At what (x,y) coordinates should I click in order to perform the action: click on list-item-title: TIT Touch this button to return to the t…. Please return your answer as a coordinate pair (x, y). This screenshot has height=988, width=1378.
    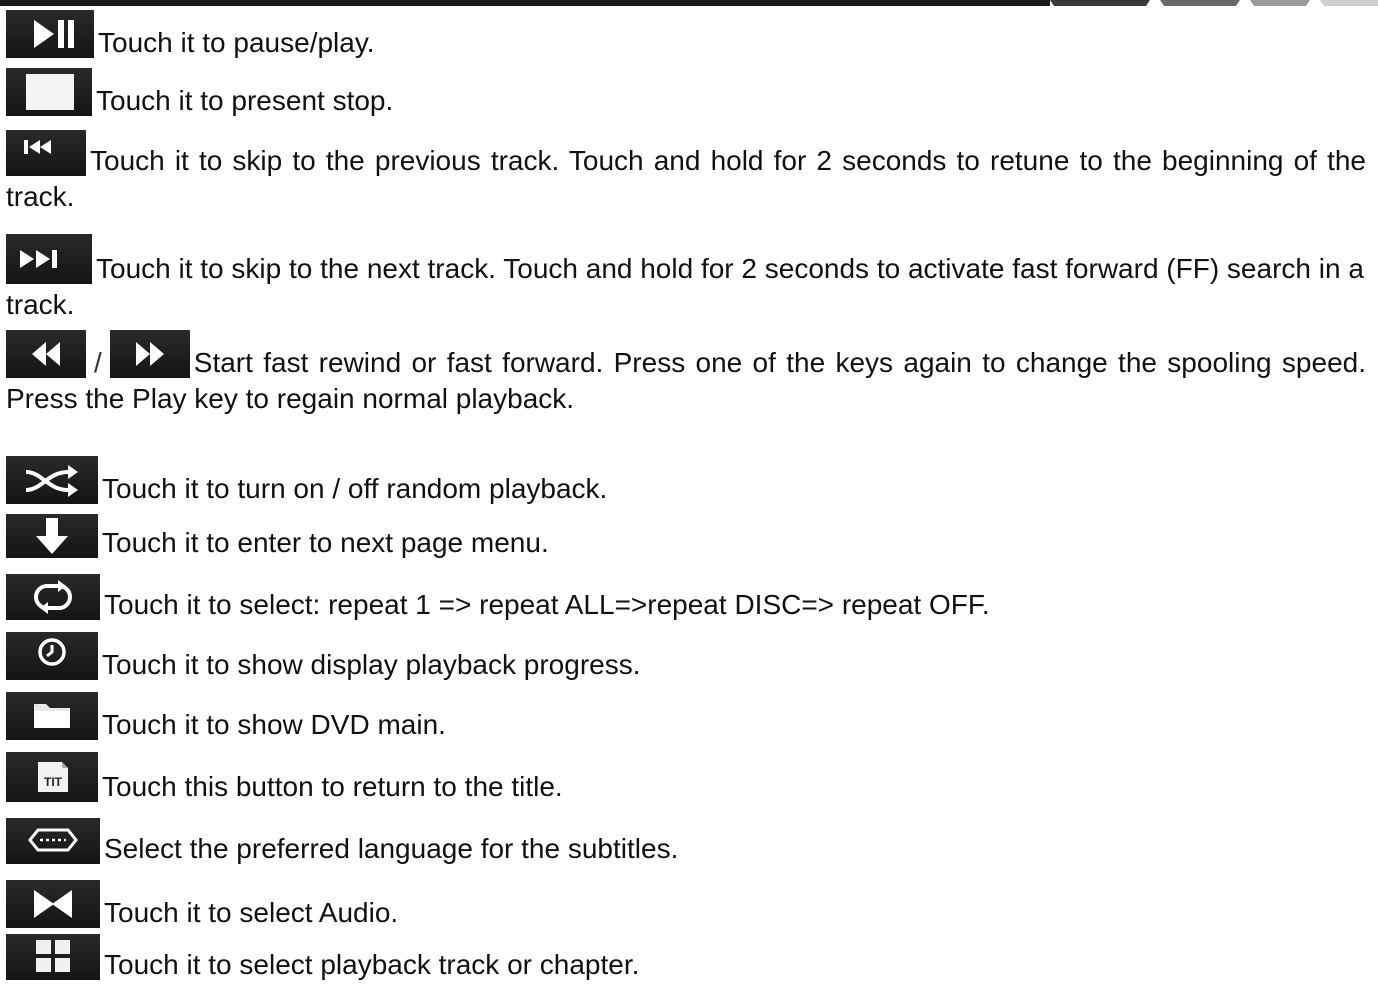
    Looking at the image, I should click on (686, 778).